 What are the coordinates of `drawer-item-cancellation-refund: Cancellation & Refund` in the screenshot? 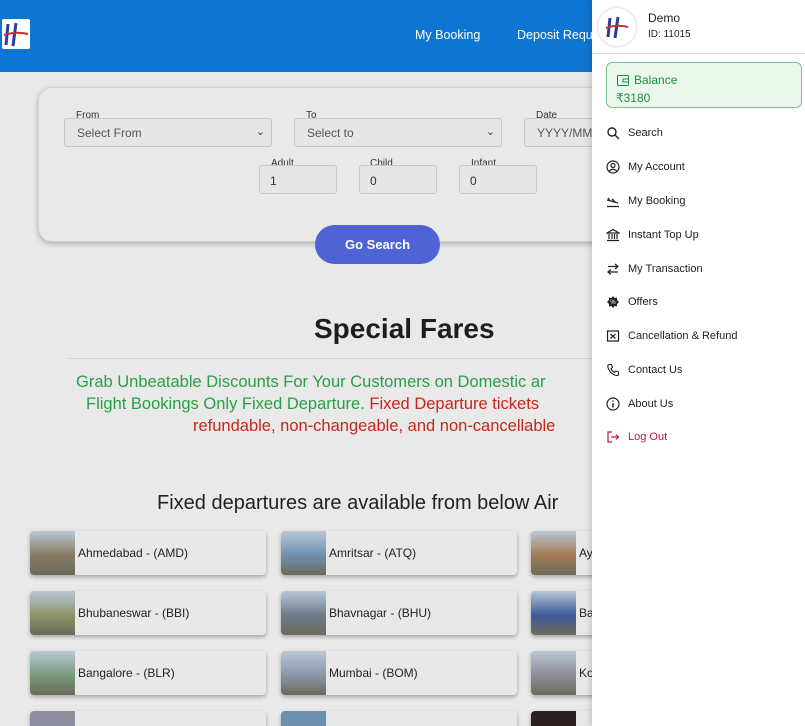 It's located at (701, 336).